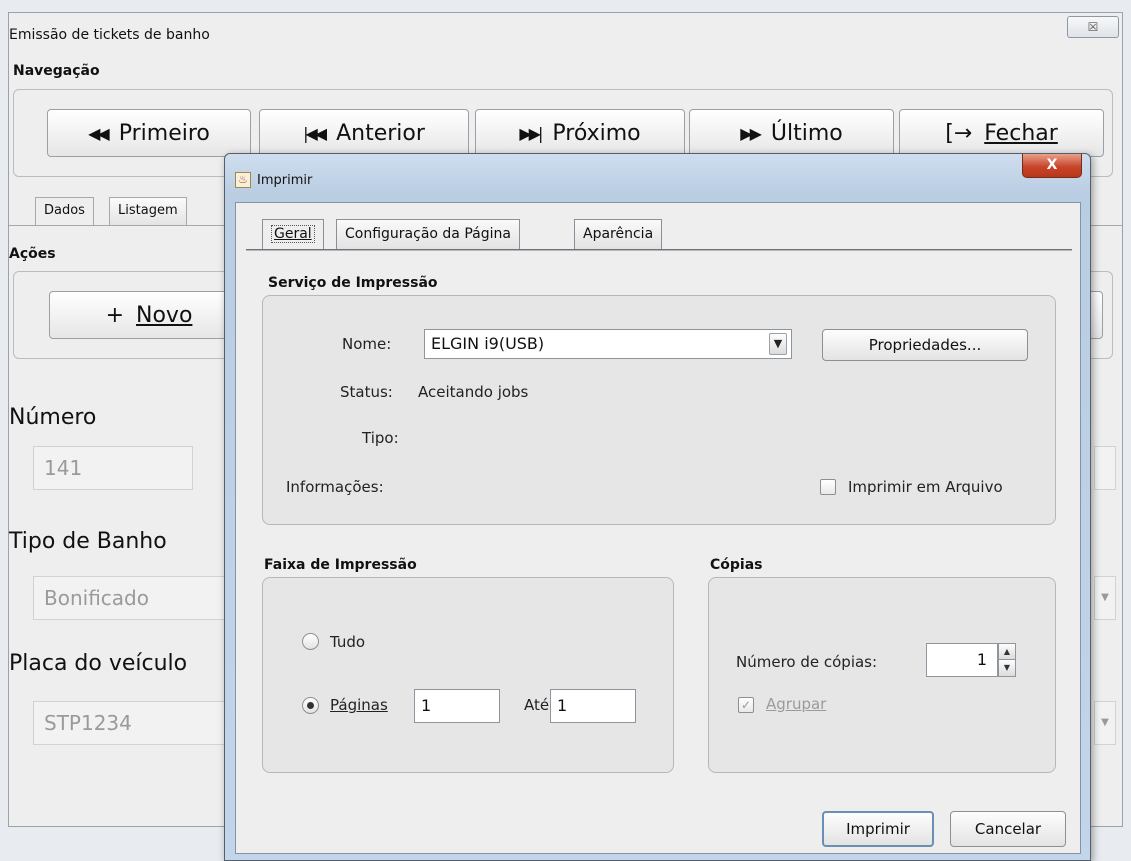 The width and height of the screenshot is (1131, 861). What do you see at coordinates (828, 487) in the screenshot?
I see `print-to-file-checkbox` at bounding box center [828, 487].